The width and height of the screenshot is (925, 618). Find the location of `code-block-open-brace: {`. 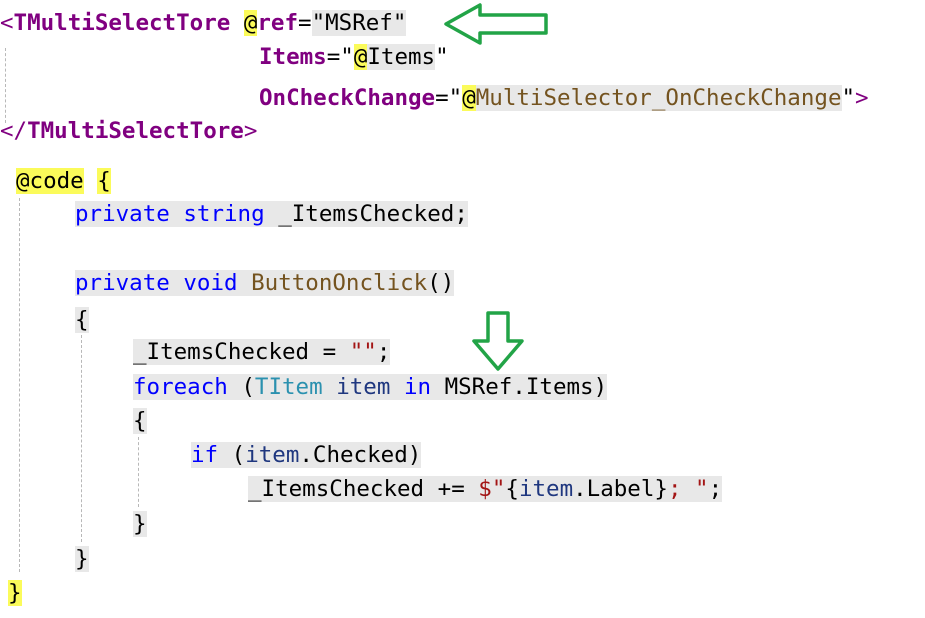

code-block-open-brace: { is located at coordinates (104, 181).